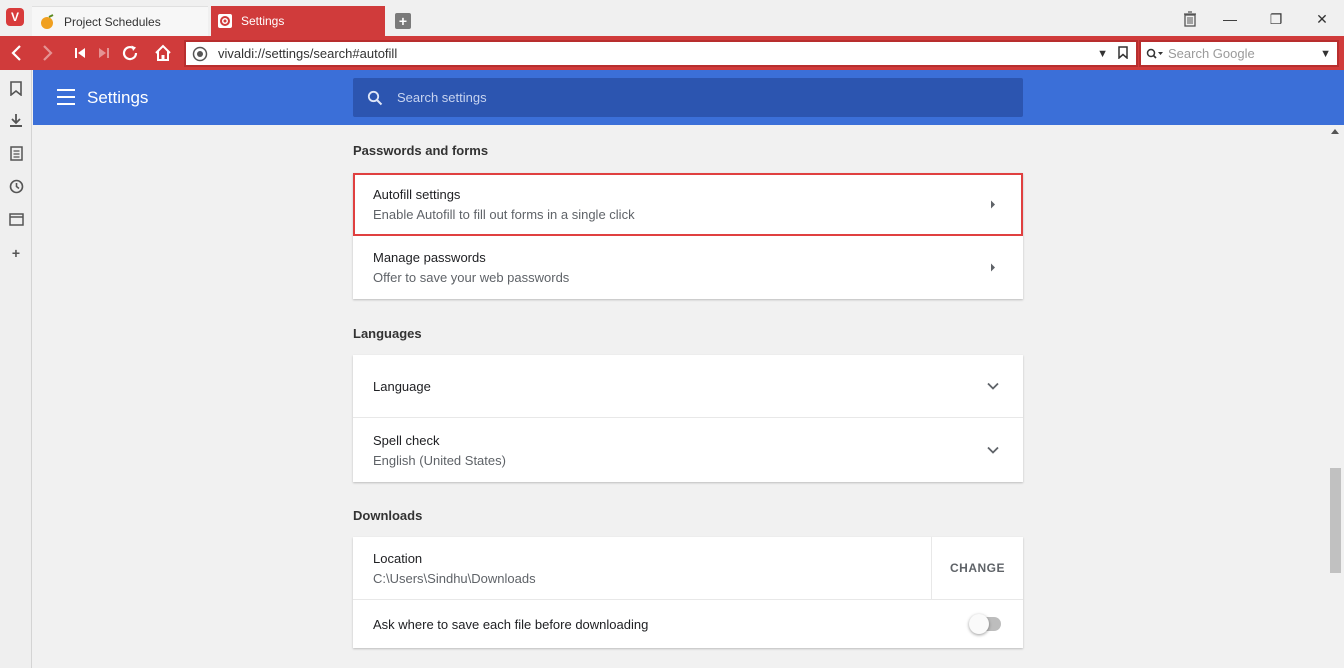 The image size is (1344, 668). Describe the element at coordinates (1276, 19) in the screenshot. I see `restore-button: ❐` at that location.